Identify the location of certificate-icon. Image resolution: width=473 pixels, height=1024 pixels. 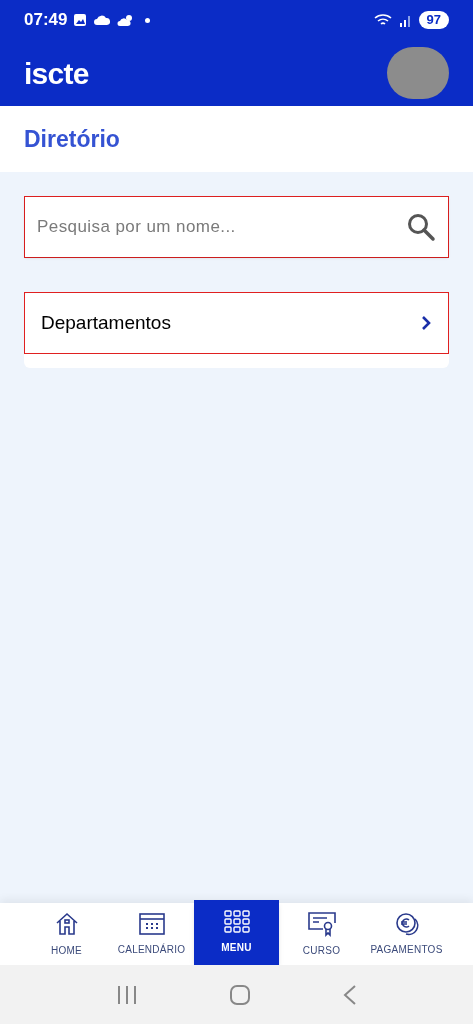
(321, 923).